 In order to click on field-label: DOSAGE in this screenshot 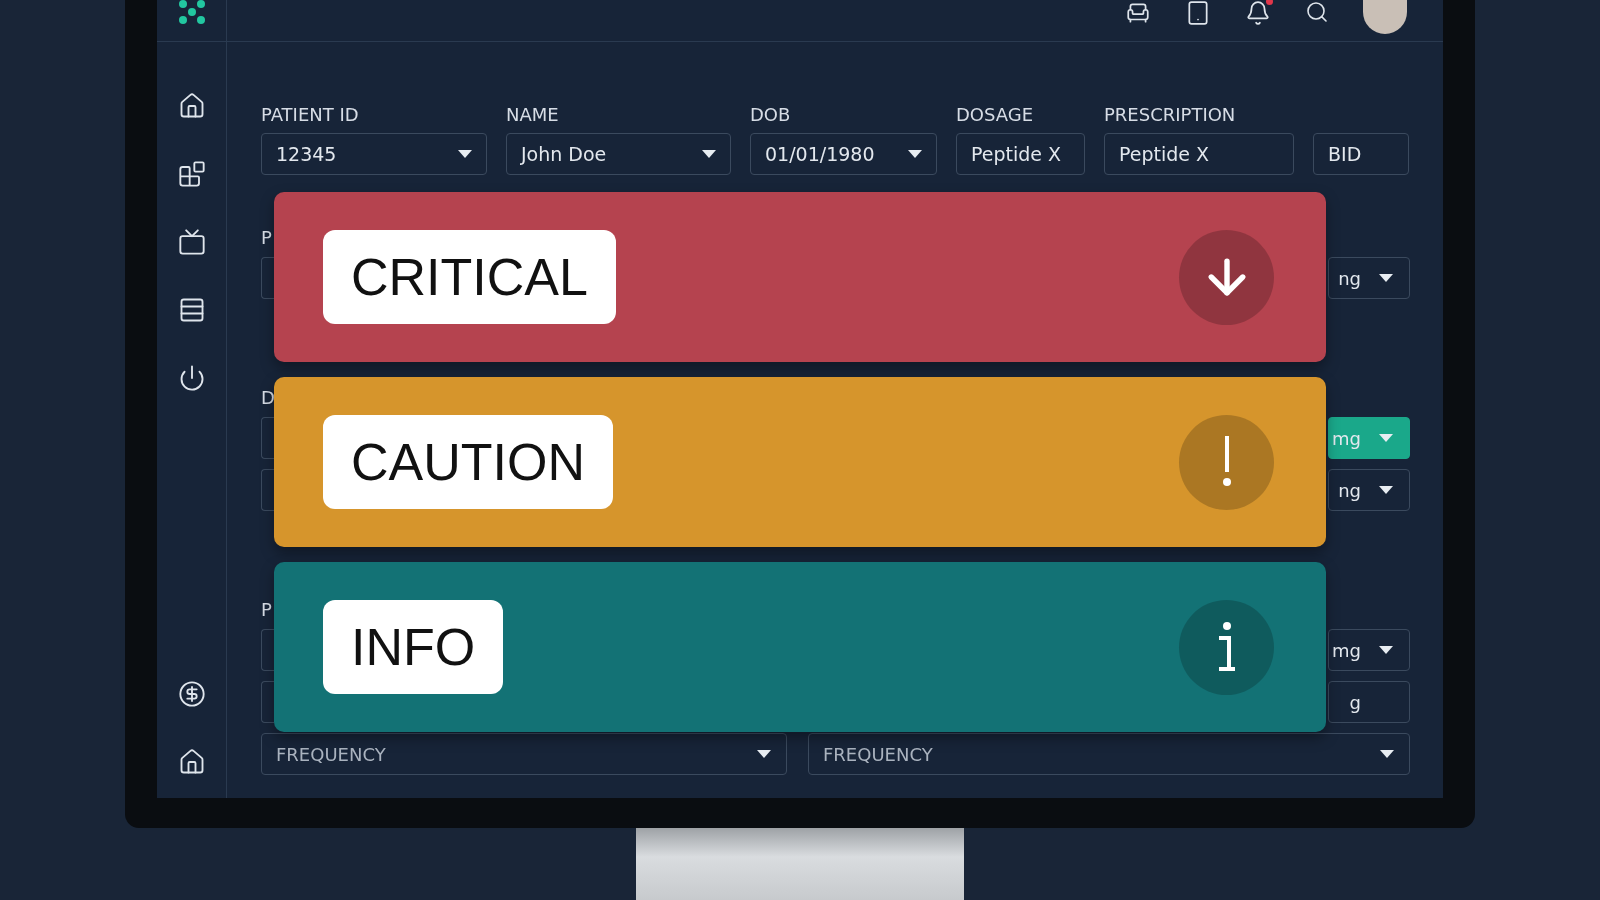, I will do `click(995, 114)`.